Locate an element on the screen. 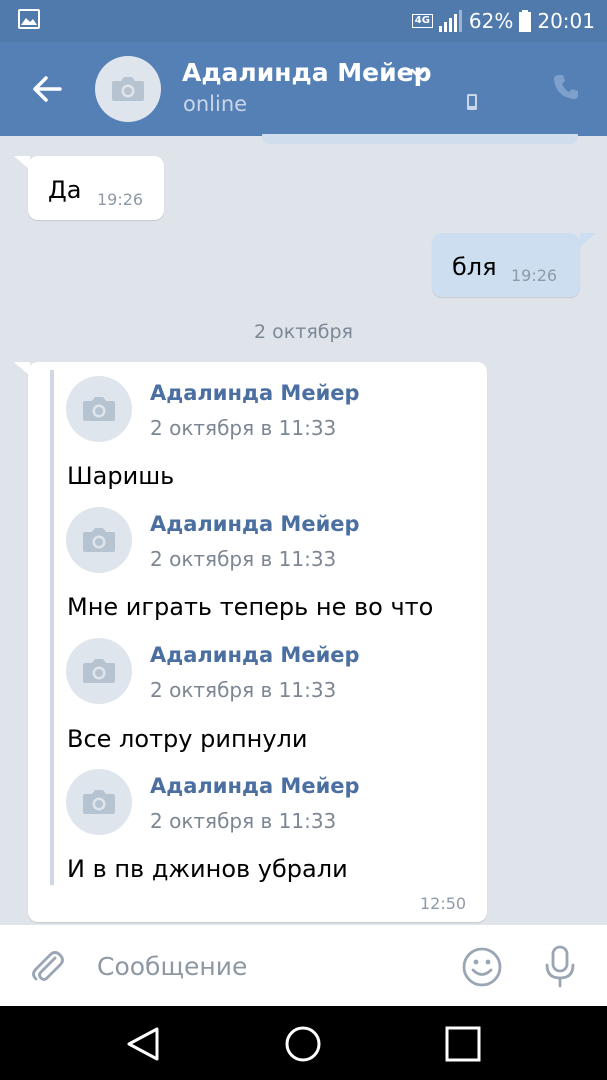  outgoing-message-bubble: бля 19:26 is located at coordinates (506, 265).